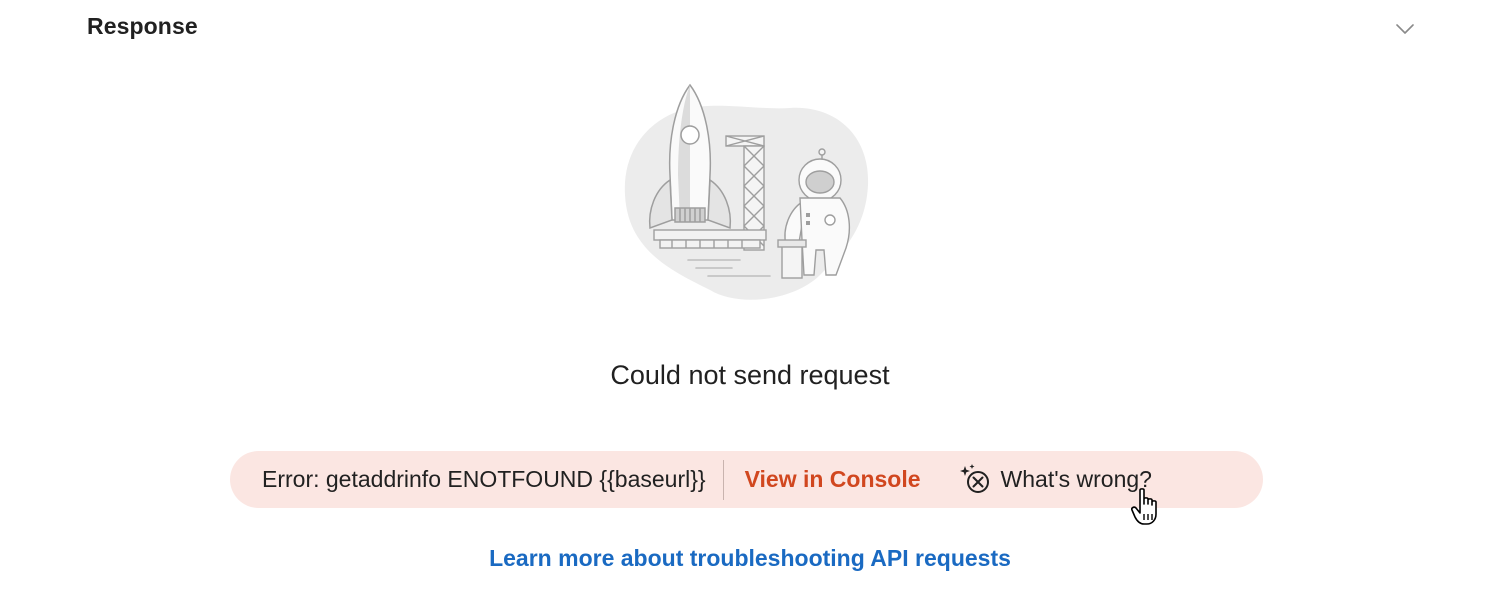  I want to click on chevron-down-icon, so click(1405, 29).